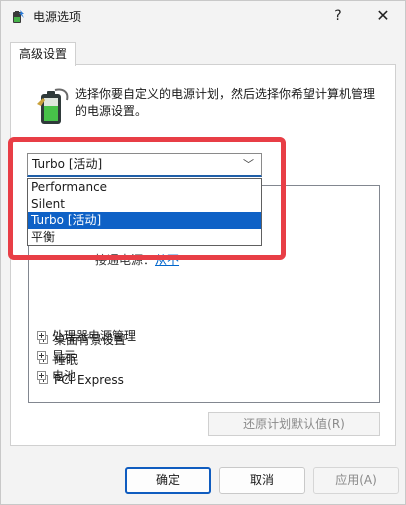  I want to click on window-title: 电源选项, so click(57, 17).